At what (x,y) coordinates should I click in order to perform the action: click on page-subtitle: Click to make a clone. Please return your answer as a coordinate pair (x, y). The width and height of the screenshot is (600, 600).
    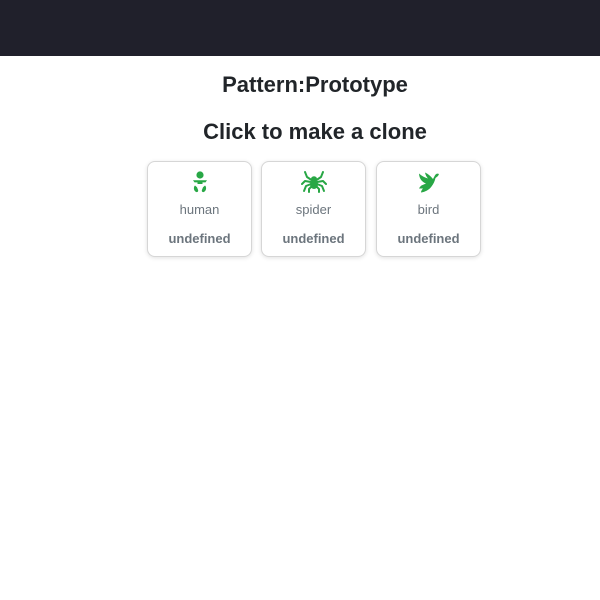
    Looking at the image, I should click on (315, 131).